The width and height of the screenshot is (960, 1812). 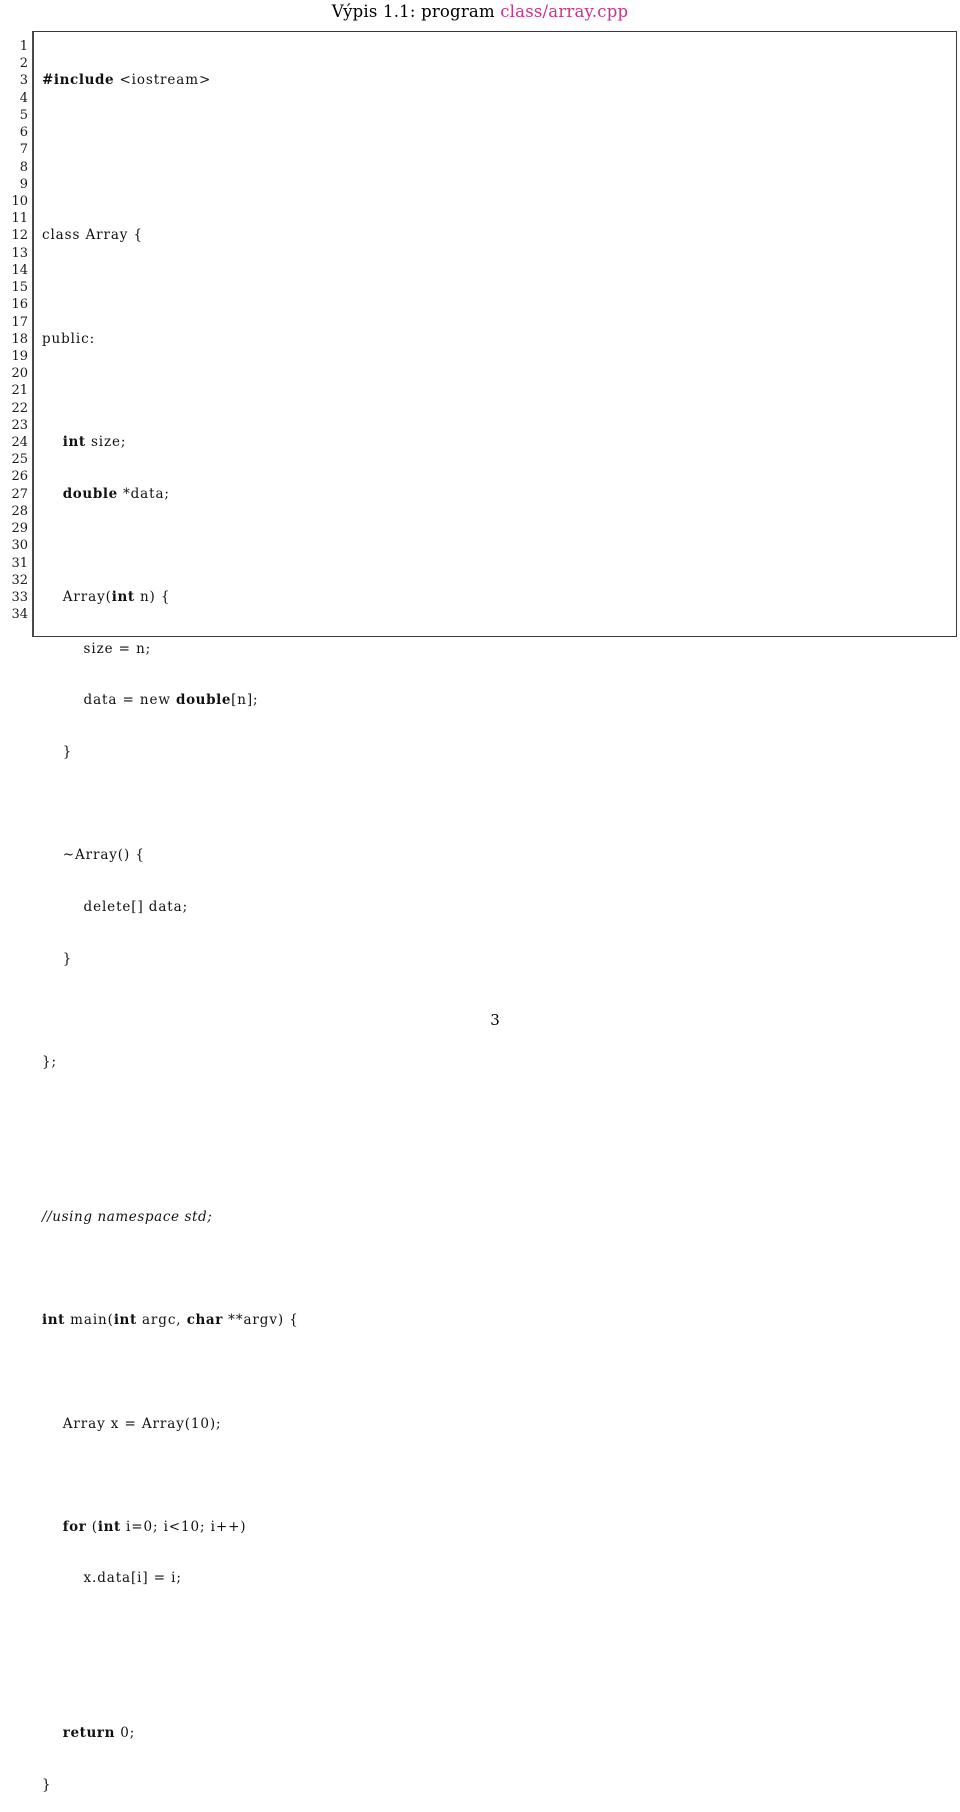 I want to click on line-number: 3, so click(x=23, y=81).